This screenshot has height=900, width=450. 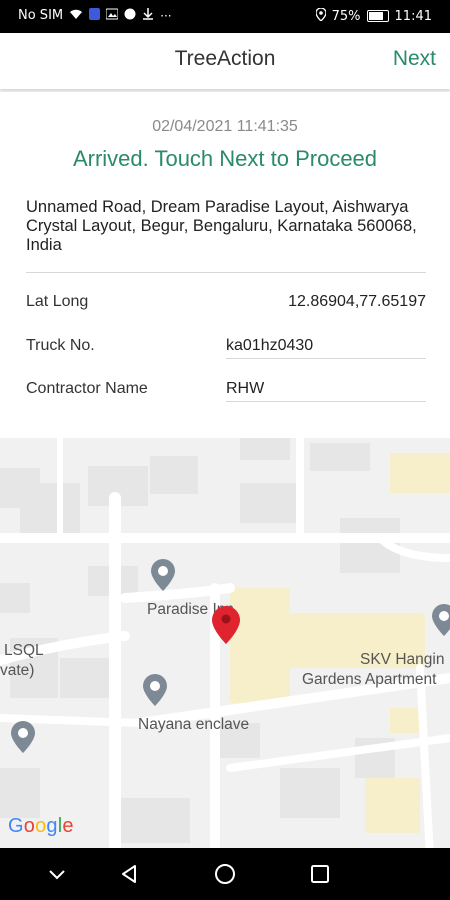 What do you see at coordinates (320, 874) in the screenshot?
I see `recents-icon` at bounding box center [320, 874].